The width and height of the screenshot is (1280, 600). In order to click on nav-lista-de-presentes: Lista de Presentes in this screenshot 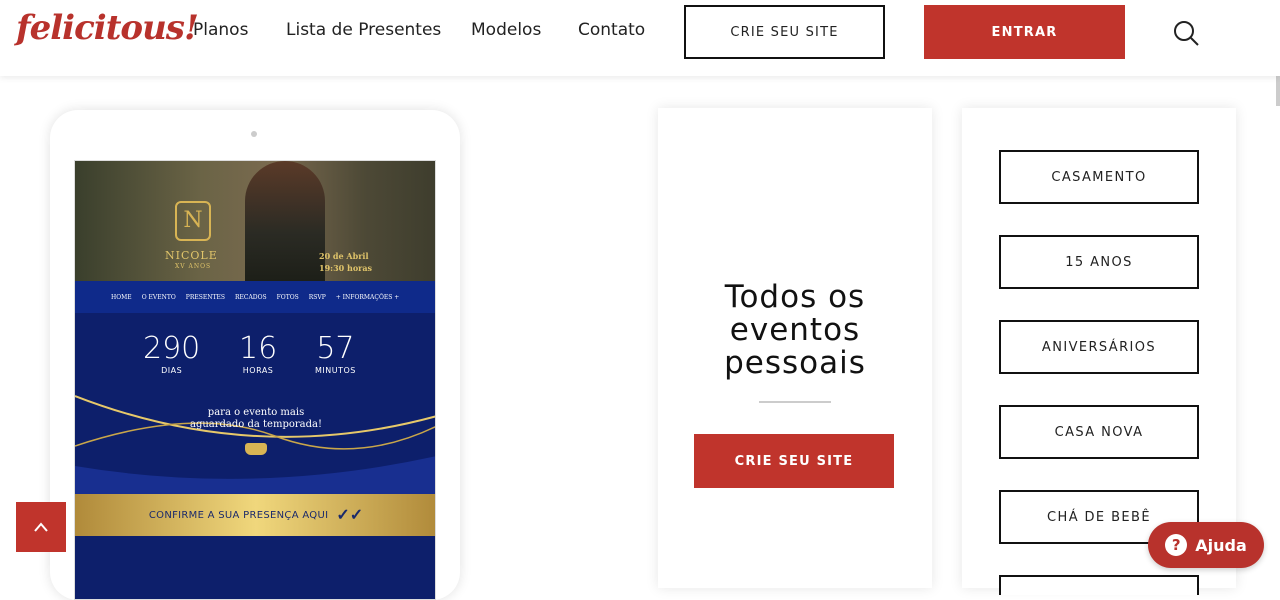, I will do `click(363, 30)`.